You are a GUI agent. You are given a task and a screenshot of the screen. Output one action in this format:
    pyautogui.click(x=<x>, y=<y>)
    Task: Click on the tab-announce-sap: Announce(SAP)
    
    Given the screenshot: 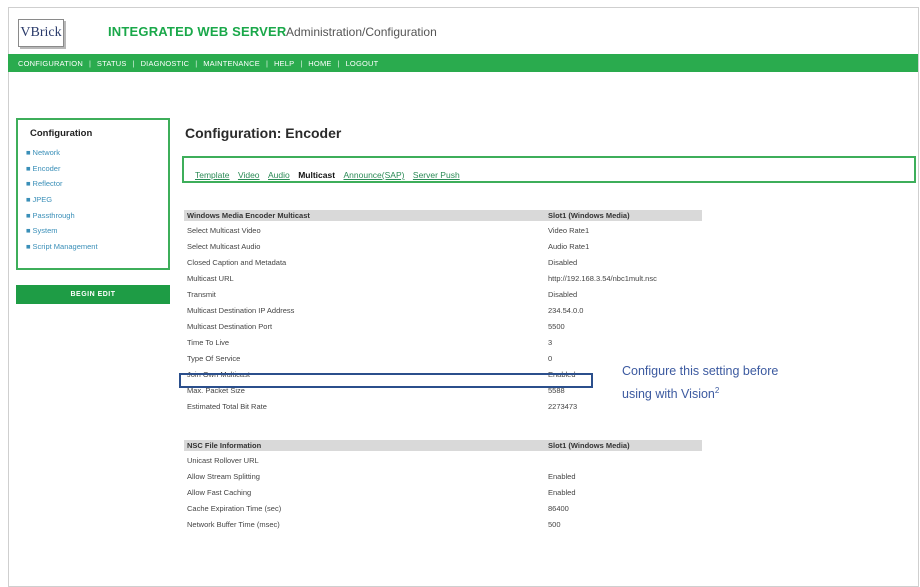 What is the action you would take?
    pyautogui.click(x=374, y=175)
    